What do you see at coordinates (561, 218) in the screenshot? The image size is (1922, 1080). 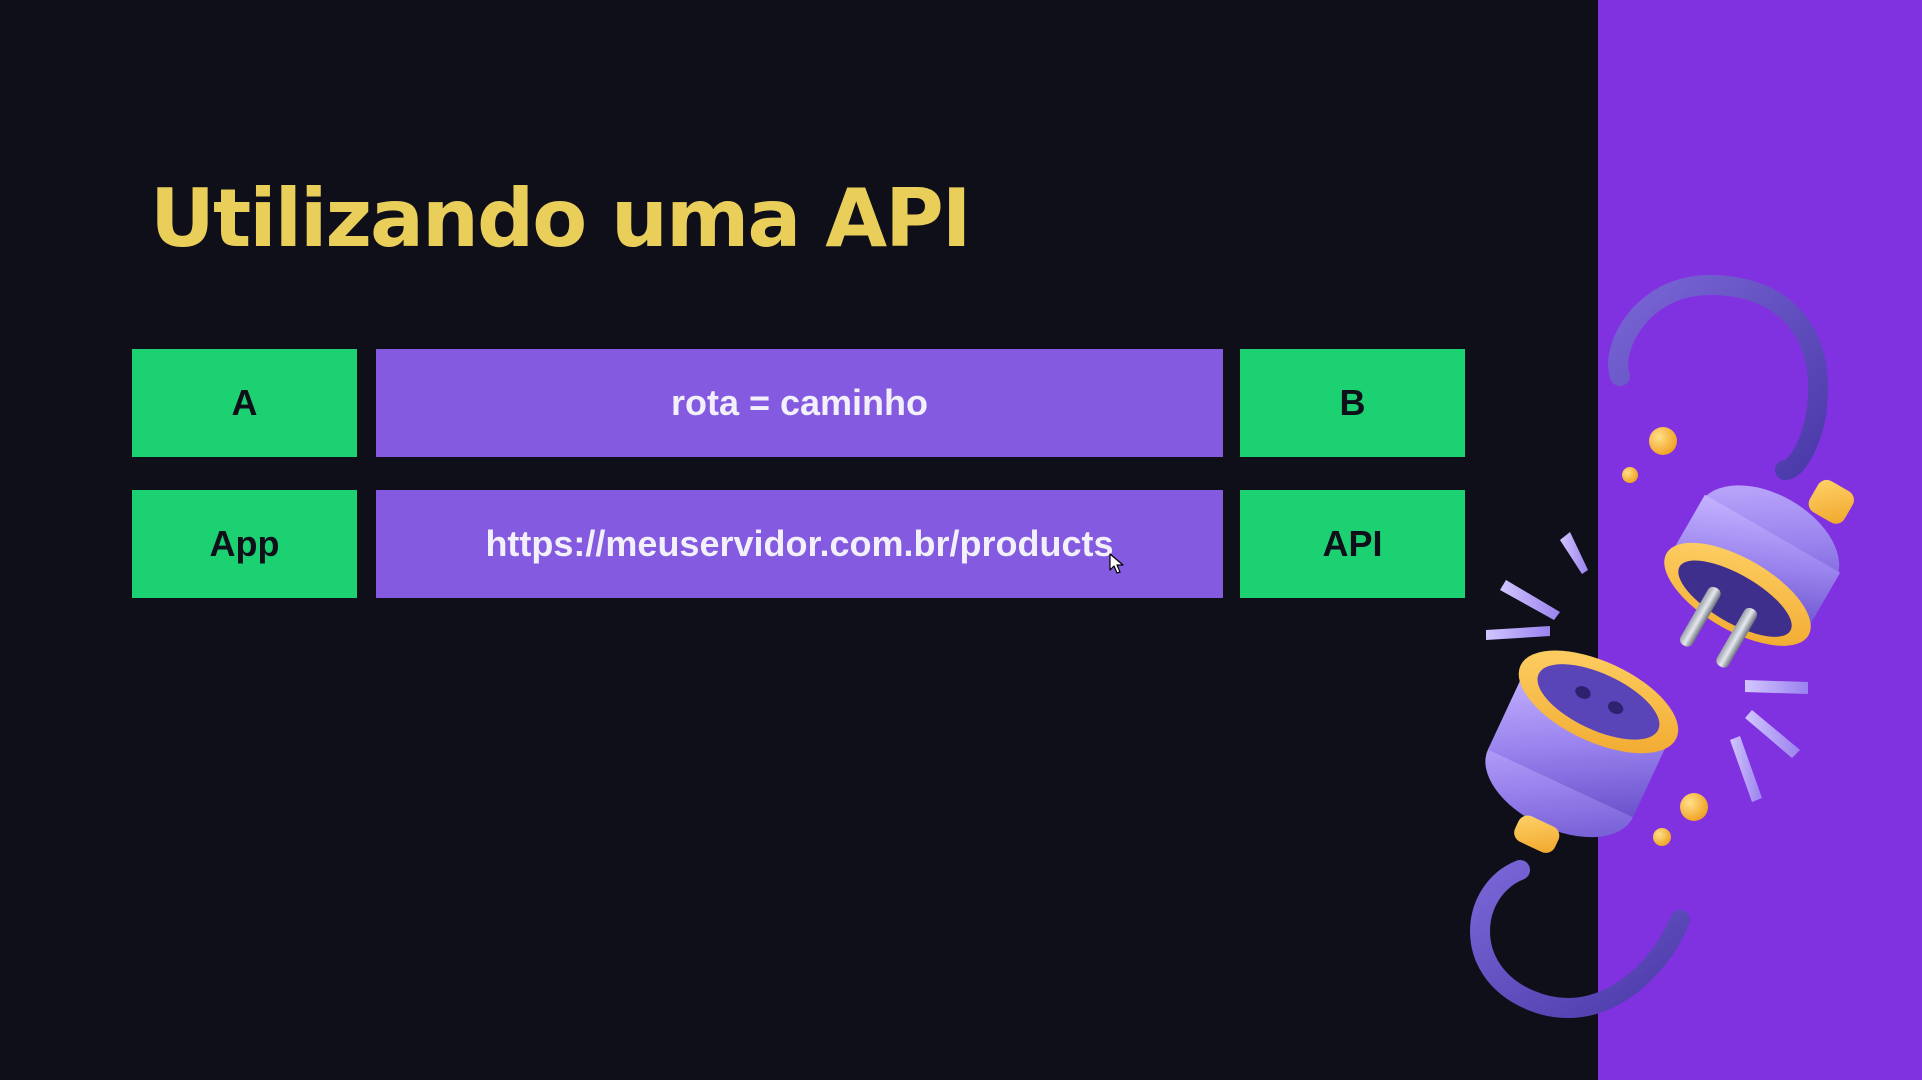 I see `slide-title: Utilizando uma API` at bounding box center [561, 218].